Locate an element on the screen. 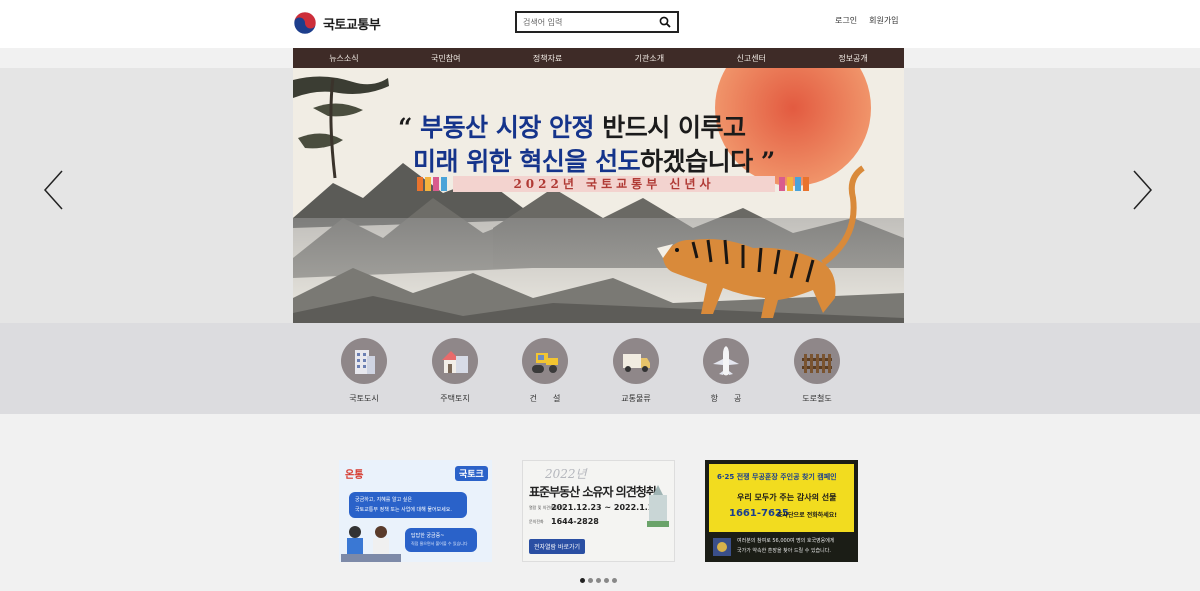  headline-line1-blue: 부동산 시장 안정 is located at coordinates (507, 127).